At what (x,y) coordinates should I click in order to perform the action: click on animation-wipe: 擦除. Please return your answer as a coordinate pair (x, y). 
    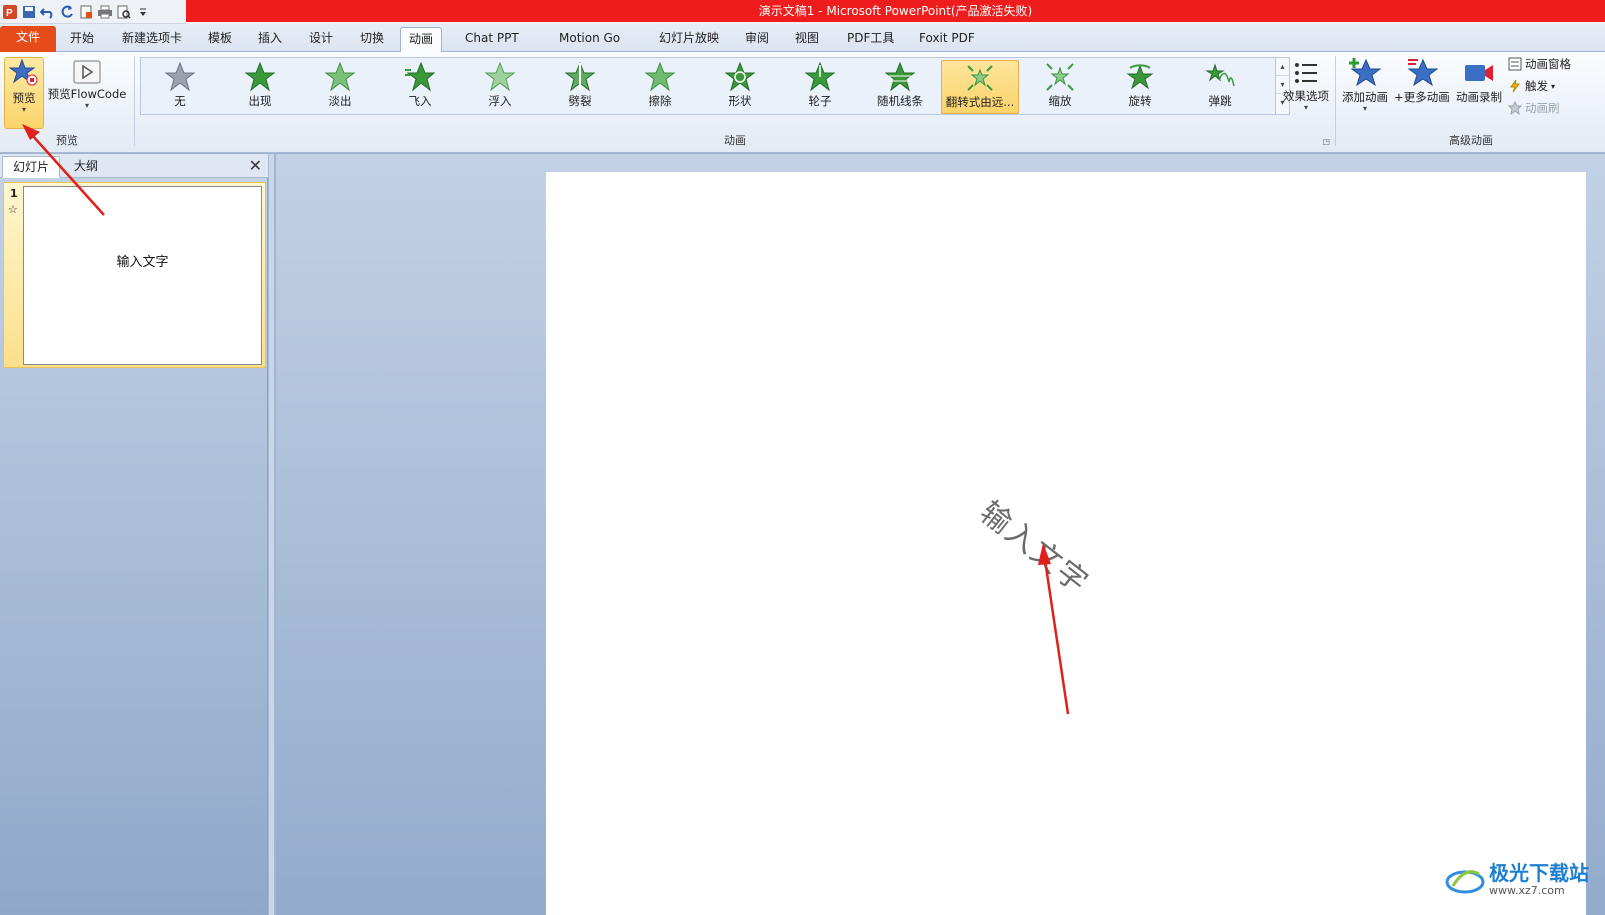
    Looking at the image, I should click on (660, 87).